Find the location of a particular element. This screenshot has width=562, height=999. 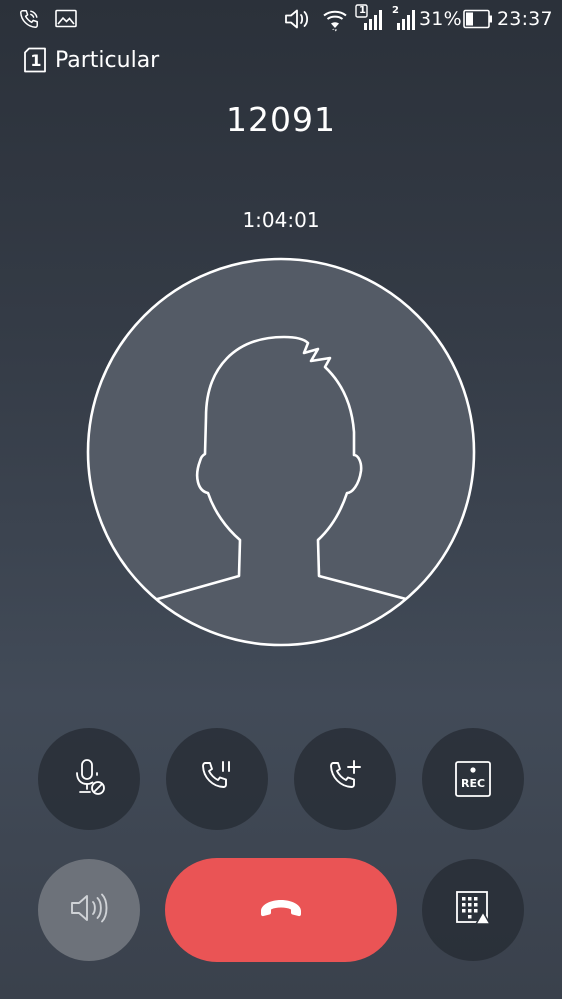

sim-label: Particular is located at coordinates (107, 60).